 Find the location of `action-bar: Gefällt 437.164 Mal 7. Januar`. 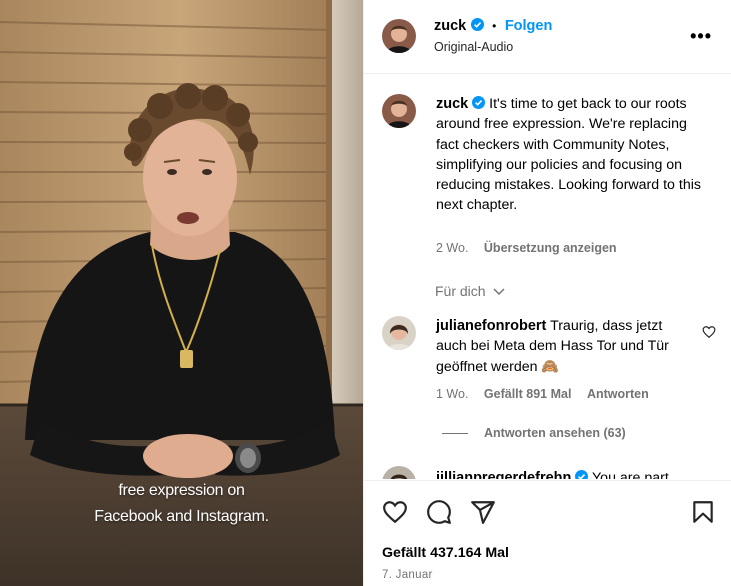

action-bar: Gefällt 437.164 Mal 7. Januar is located at coordinates (547, 533).